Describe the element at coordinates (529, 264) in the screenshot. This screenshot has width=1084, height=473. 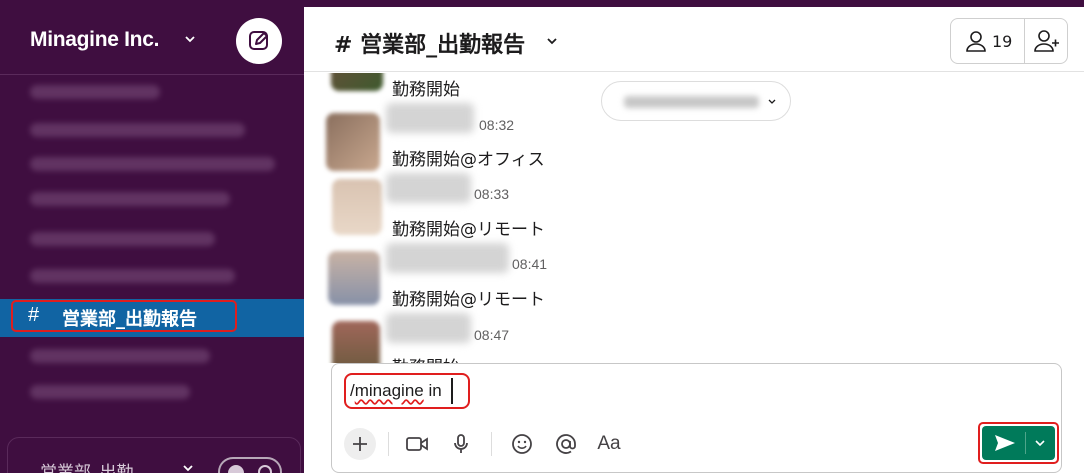
I see `message-timestamp: 08:41` at that location.